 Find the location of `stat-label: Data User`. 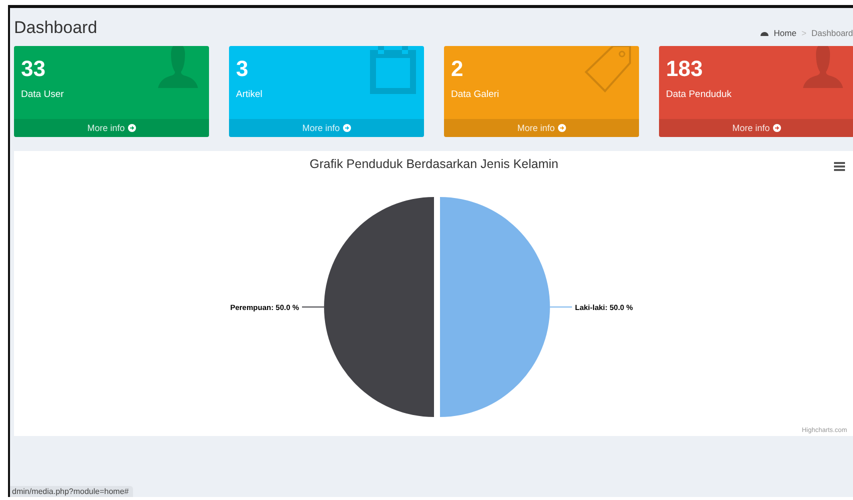

stat-label: Data User is located at coordinates (42, 94).